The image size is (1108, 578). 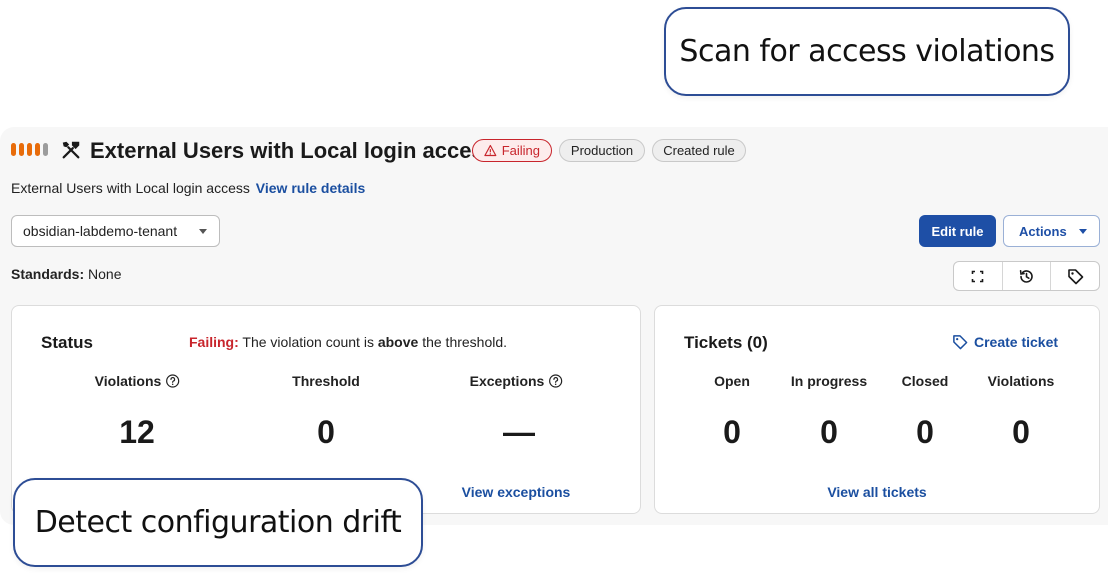 I want to click on tenant-select: obsidian-labdemo-tenant, so click(x=115, y=231).